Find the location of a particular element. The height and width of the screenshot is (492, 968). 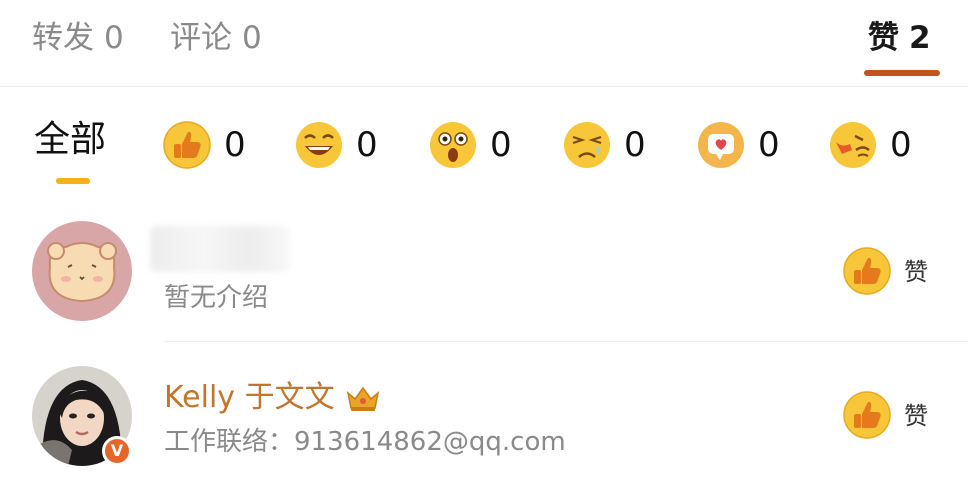

tab-likes-label: 赞 is located at coordinates (883, 38).